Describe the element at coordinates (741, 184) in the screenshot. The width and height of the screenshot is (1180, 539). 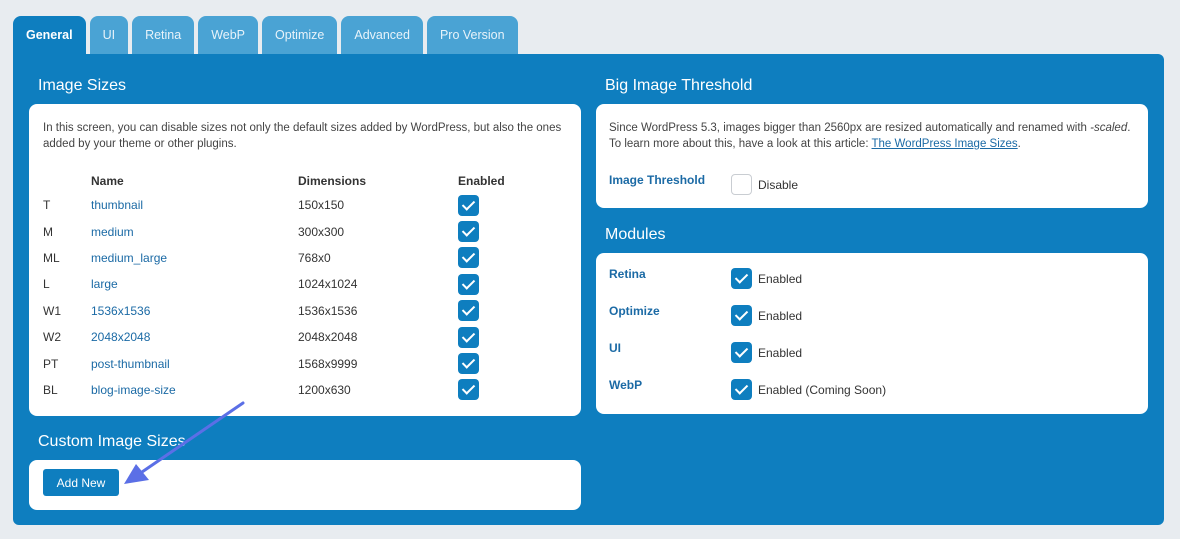
I see `disable-threshold-checkbox` at that location.